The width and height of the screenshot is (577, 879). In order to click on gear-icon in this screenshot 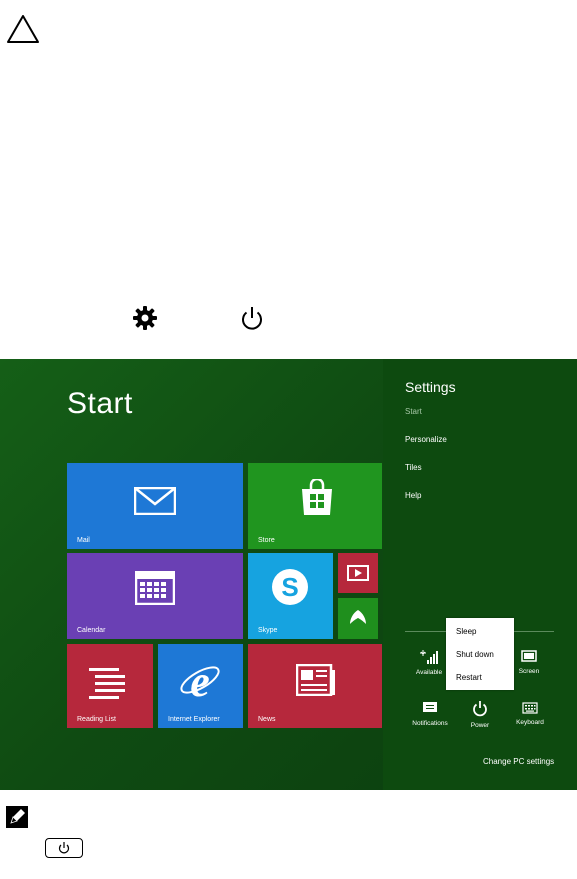, I will do `click(145, 318)`.